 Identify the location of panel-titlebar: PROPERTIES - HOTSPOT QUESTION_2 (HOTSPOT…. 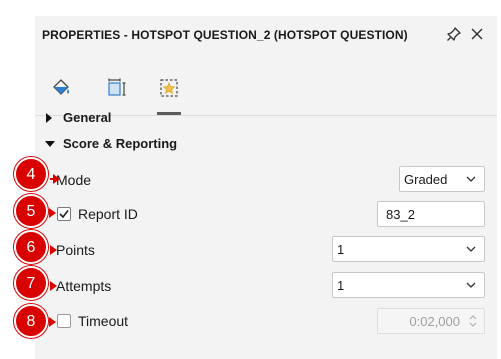
(266, 34).